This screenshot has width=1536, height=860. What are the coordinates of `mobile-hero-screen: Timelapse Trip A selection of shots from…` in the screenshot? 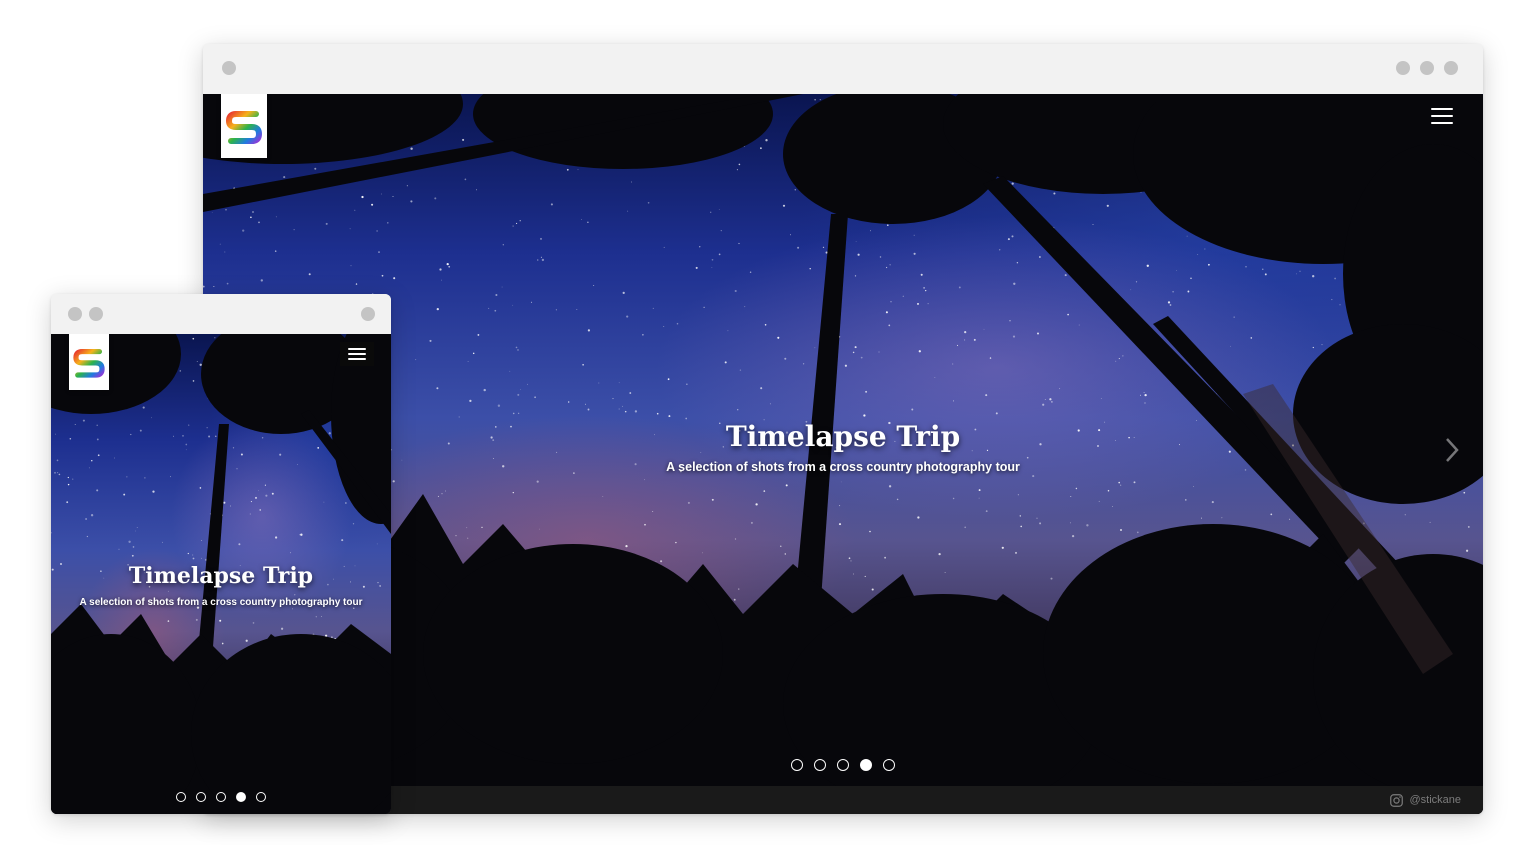 It's located at (221, 574).